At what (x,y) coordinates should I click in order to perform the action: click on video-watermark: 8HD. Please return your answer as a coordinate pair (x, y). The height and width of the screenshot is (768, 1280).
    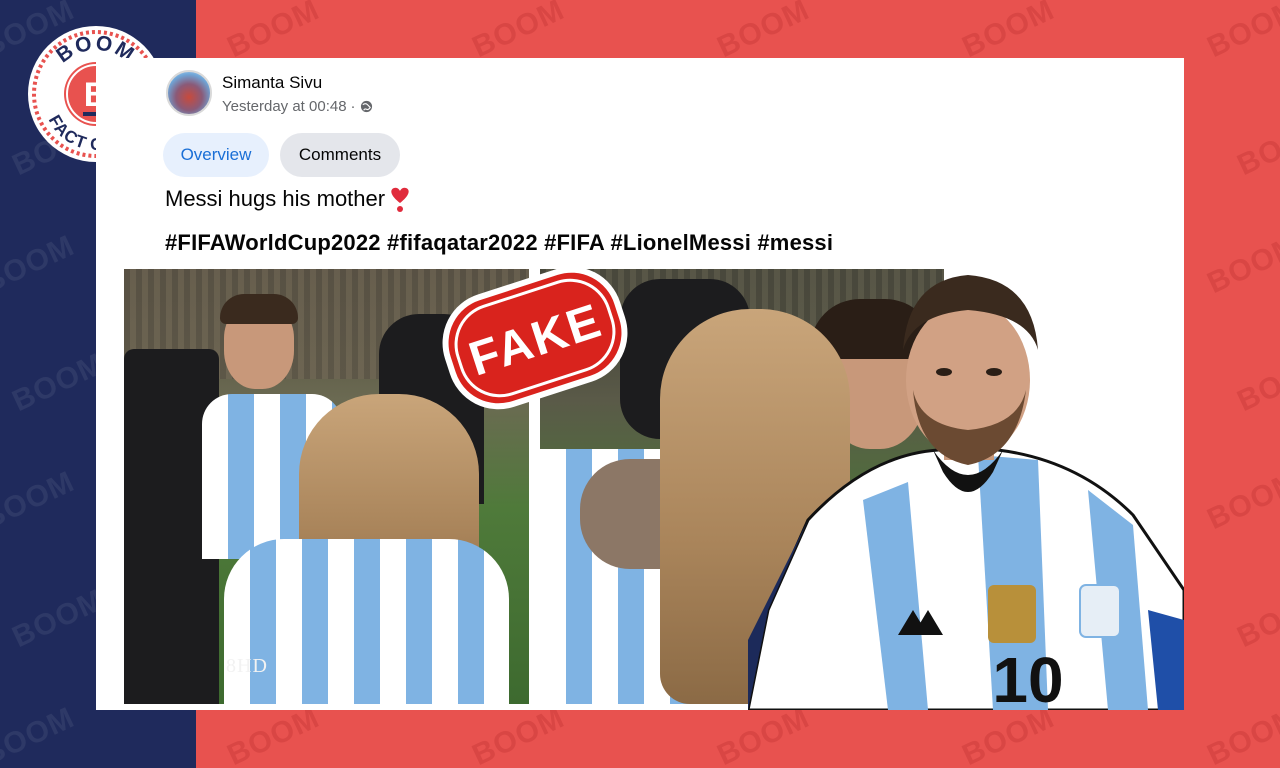
    Looking at the image, I should click on (247, 666).